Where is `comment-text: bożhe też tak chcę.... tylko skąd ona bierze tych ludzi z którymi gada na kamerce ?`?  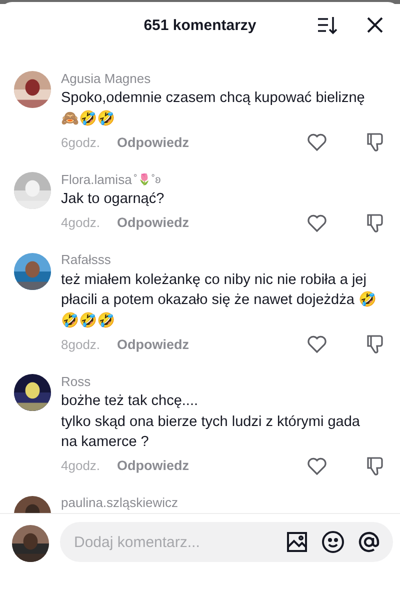 comment-text: bożhe też tak chcę.... tylko skąd ona bierze tych ludzi z którymi gada na kamerce ? is located at coordinates (211, 422).